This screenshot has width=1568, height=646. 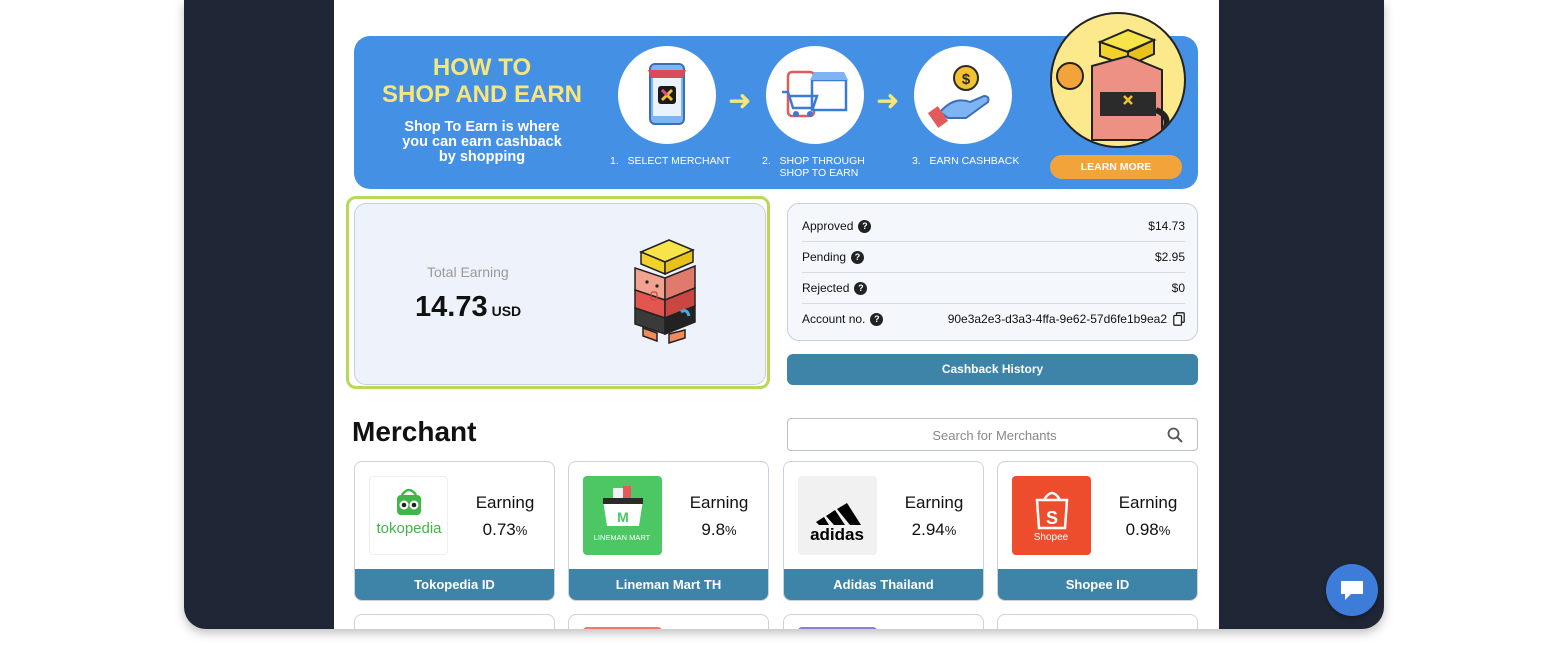 What do you see at coordinates (837, 534) in the screenshot?
I see `adidas-logo-text: adidas` at bounding box center [837, 534].